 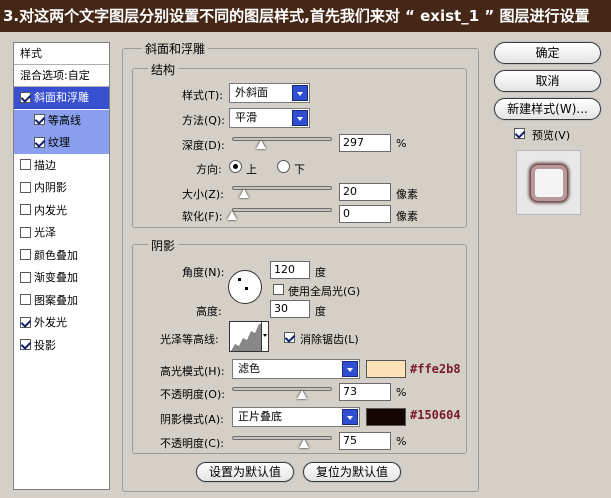 What do you see at coordinates (296, 369) in the screenshot?
I see `highlight-mode-select: 滤色` at bounding box center [296, 369].